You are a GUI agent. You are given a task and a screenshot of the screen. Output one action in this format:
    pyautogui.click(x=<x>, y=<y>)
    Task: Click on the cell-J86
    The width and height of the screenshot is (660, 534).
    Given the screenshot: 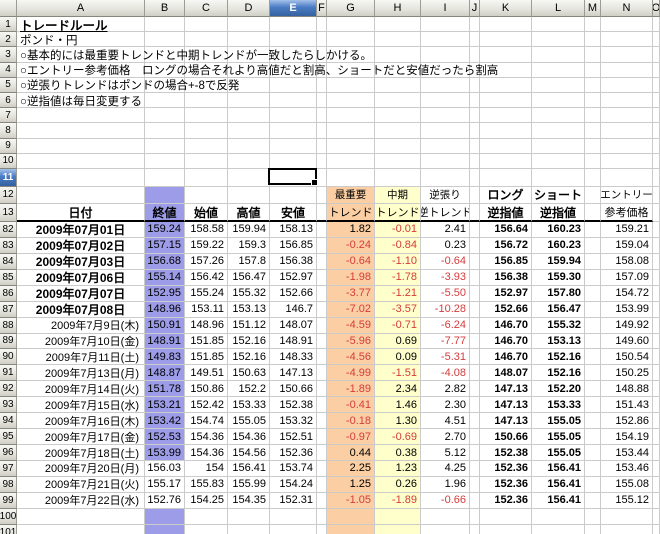 What is the action you would take?
    pyautogui.click(x=475, y=293)
    